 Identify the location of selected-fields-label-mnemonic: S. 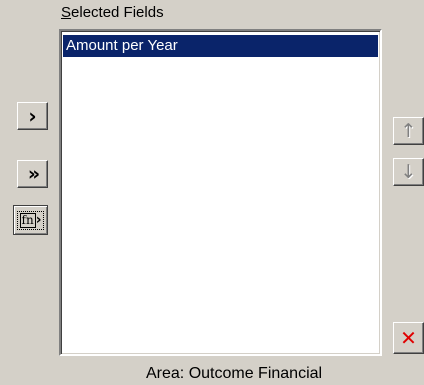
(66, 12).